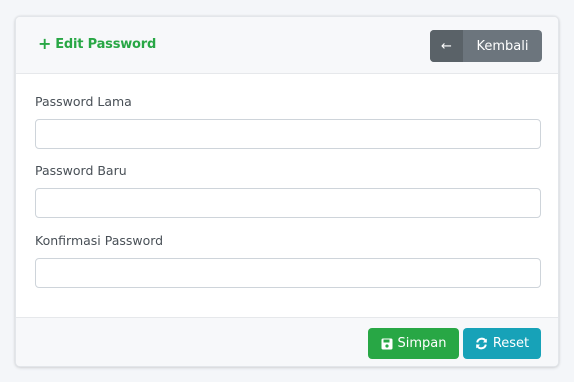  What do you see at coordinates (287, 45) in the screenshot?
I see `card-header: + Edit Password ← Kembali` at bounding box center [287, 45].